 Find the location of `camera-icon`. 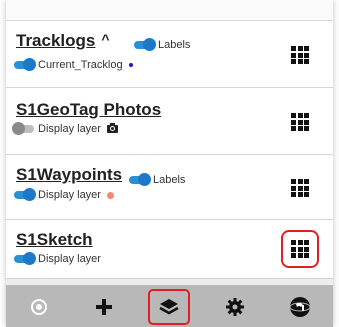

camera-icon is located at coordinates (112, 128).